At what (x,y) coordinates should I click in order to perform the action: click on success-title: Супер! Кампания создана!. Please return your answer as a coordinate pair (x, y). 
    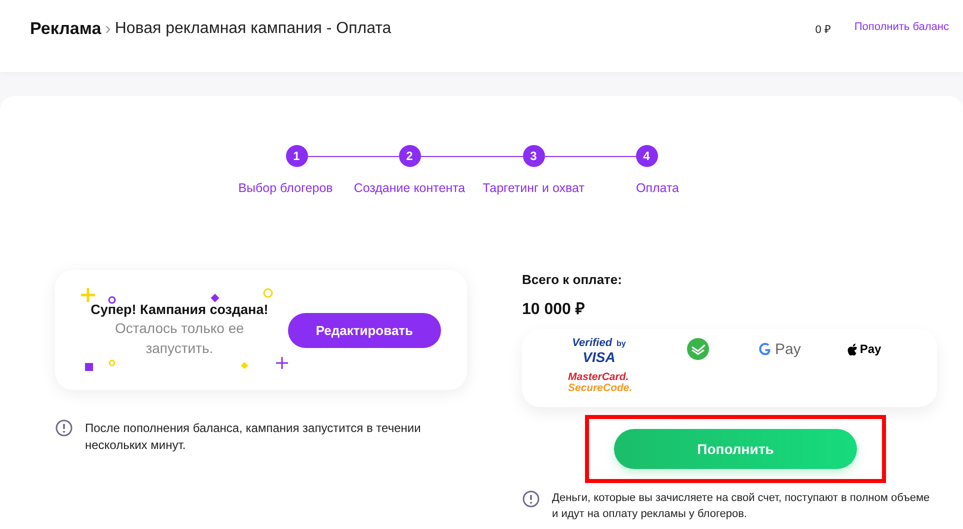
    Looking at the image, I should click on (179, 309).